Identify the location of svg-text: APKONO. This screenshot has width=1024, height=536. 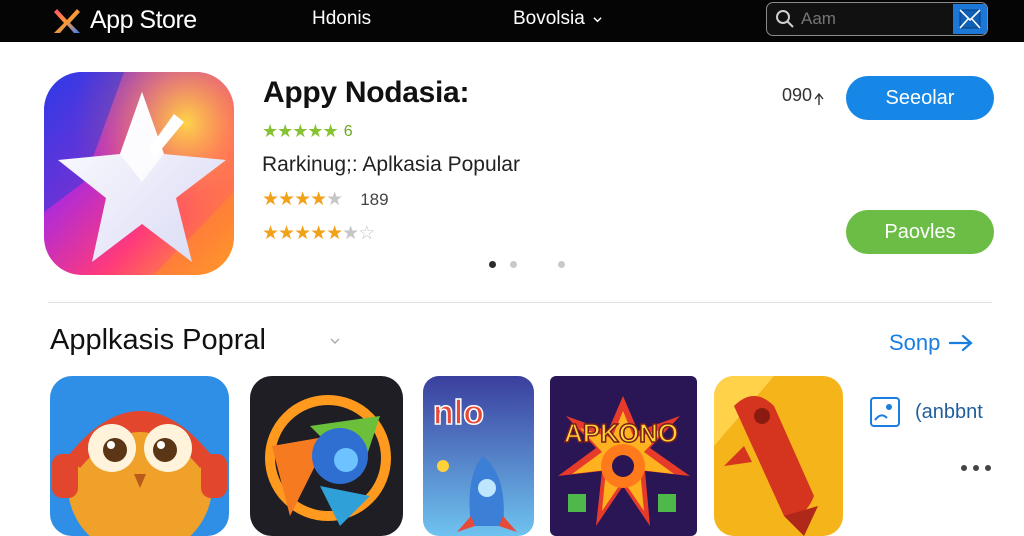
(621, 433).